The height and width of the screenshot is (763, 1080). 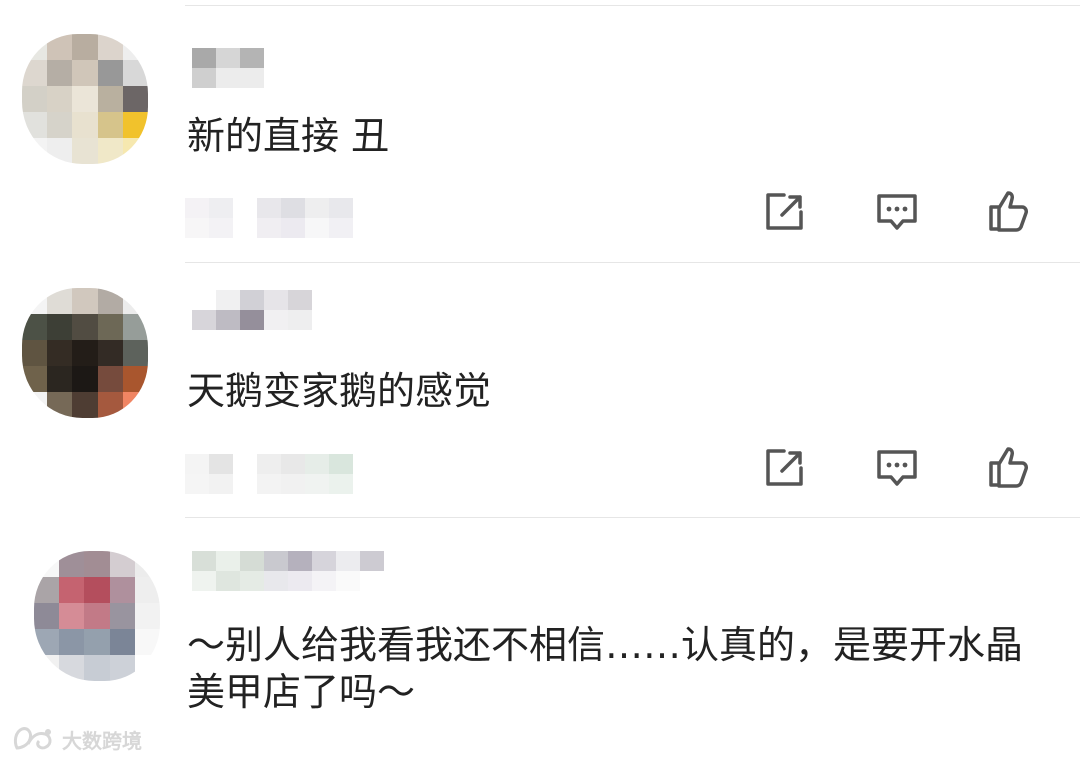 I want to click on comment-text: 新的直接 丑, so click(x=288, y=136).